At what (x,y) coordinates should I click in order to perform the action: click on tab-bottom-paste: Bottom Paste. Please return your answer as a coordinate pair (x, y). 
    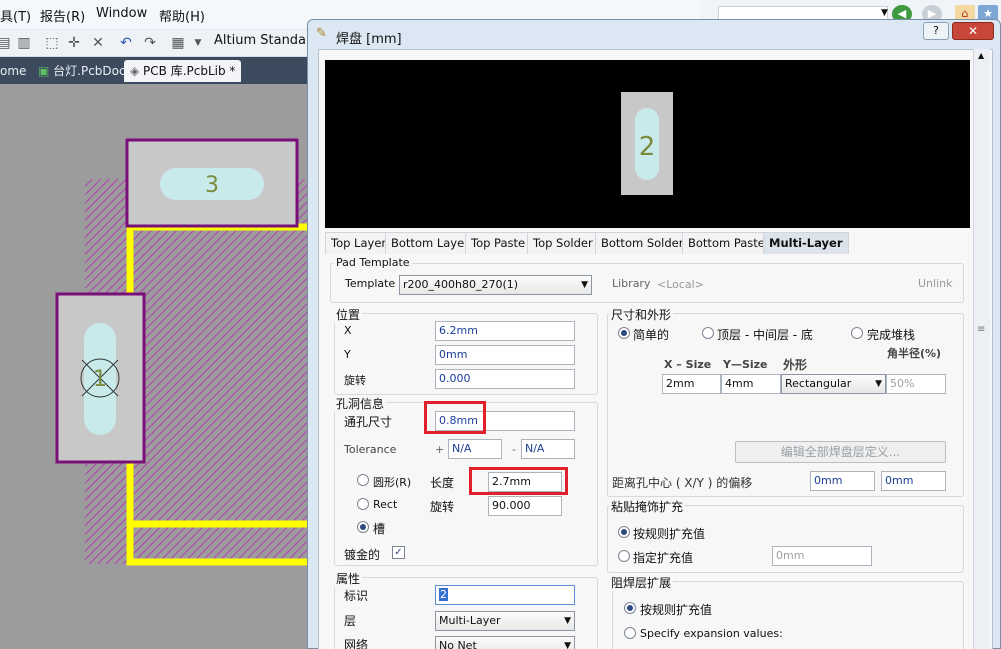
    Looking at the image, I should click on (726, 243).